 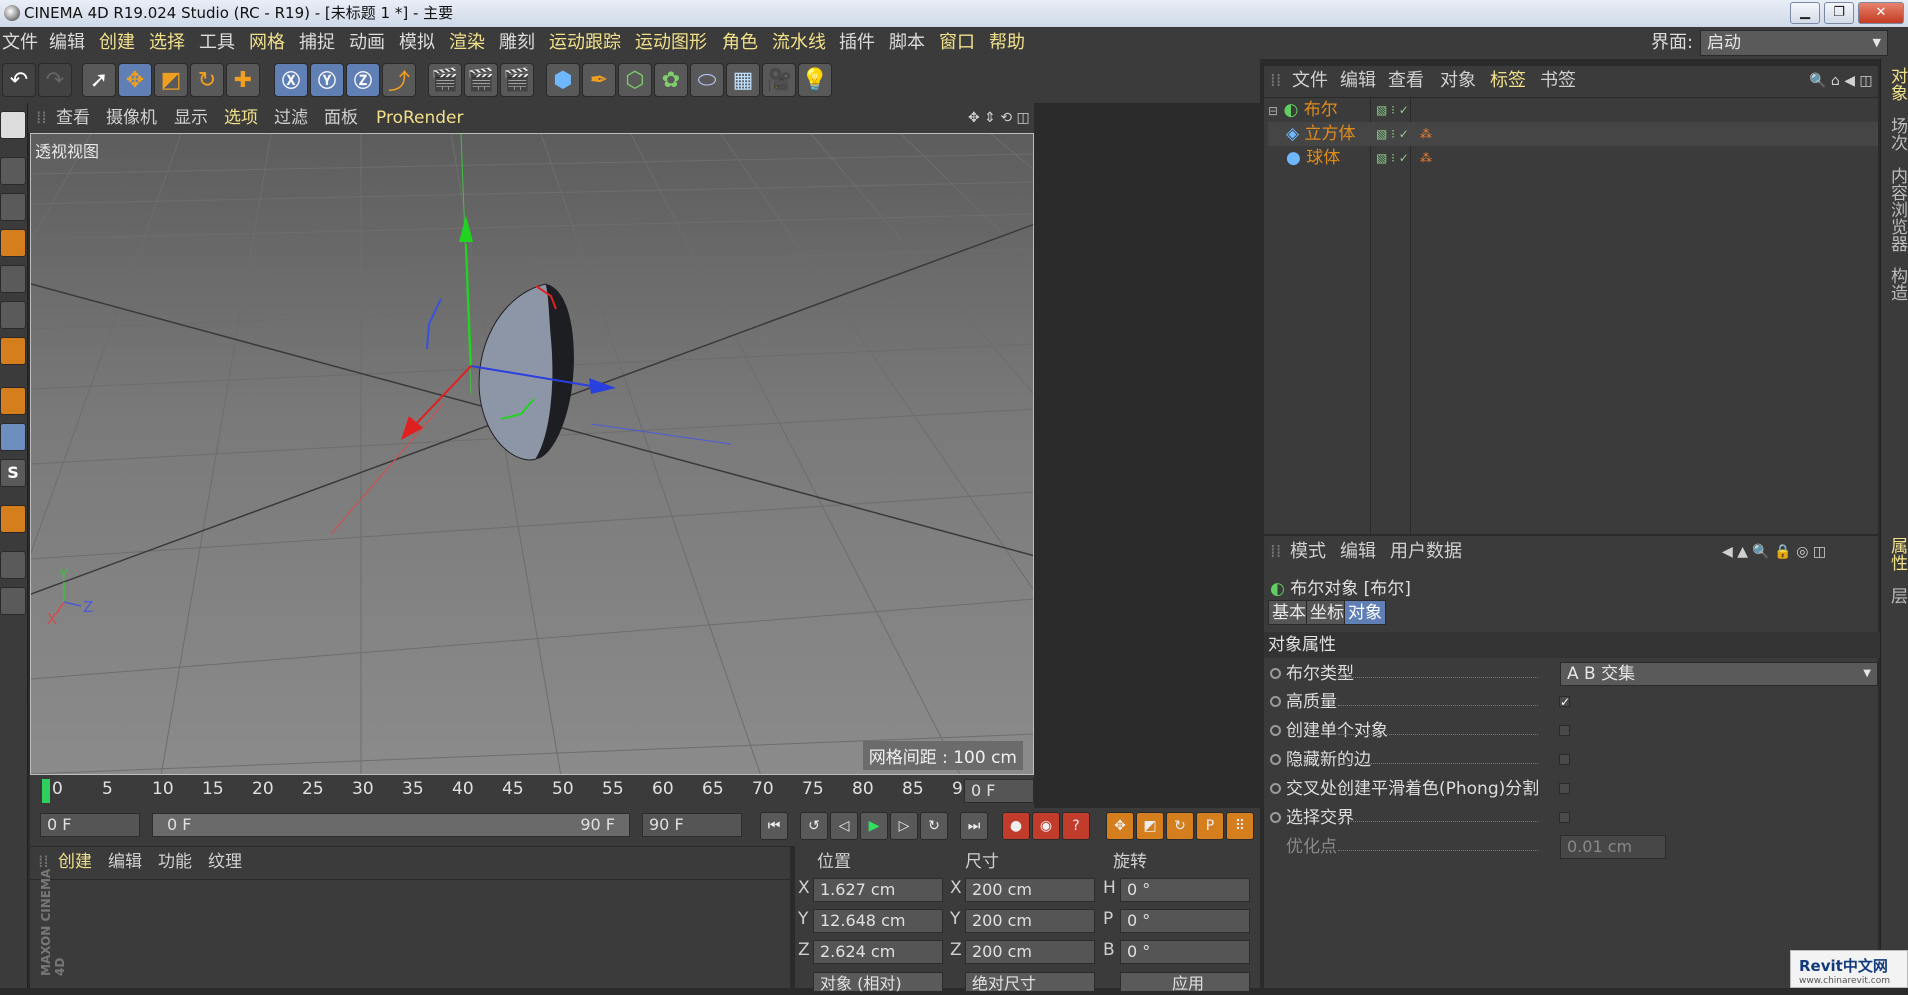 I want to click on menu-pipeline: 流水线, so click(x=799, y=43).